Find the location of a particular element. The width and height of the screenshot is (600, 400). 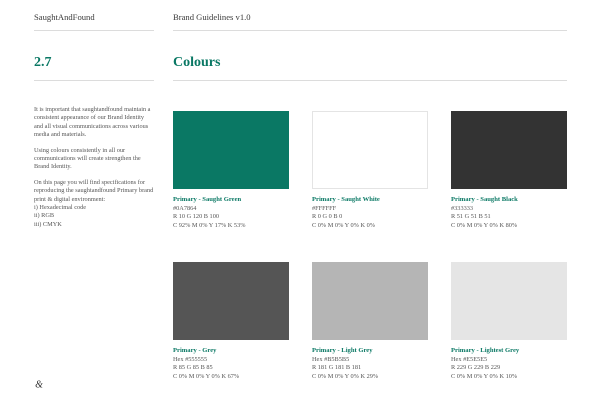

color-rgb: R 85 G 85 B 85 is located at coordinates (193, 367).